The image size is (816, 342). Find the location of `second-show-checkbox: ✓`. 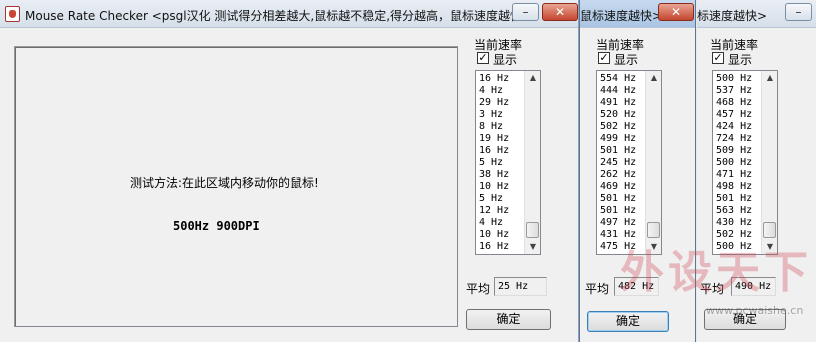

second-show-checkbox: ✓ is located at coordinates (604, 58).